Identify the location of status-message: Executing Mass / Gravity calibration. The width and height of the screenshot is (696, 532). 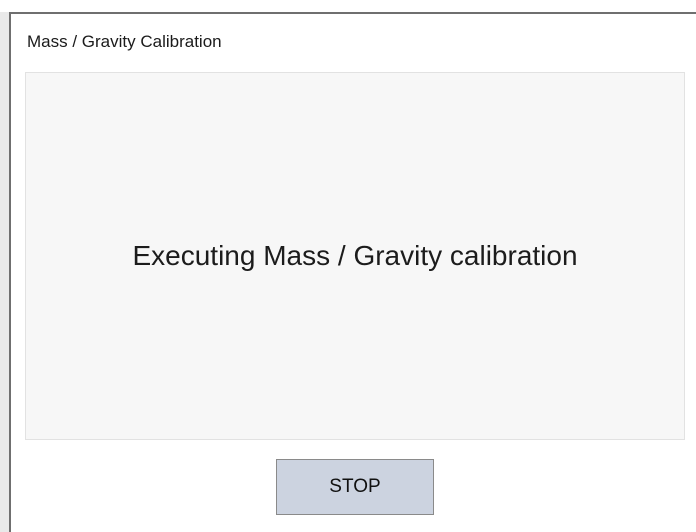
(355, 255).